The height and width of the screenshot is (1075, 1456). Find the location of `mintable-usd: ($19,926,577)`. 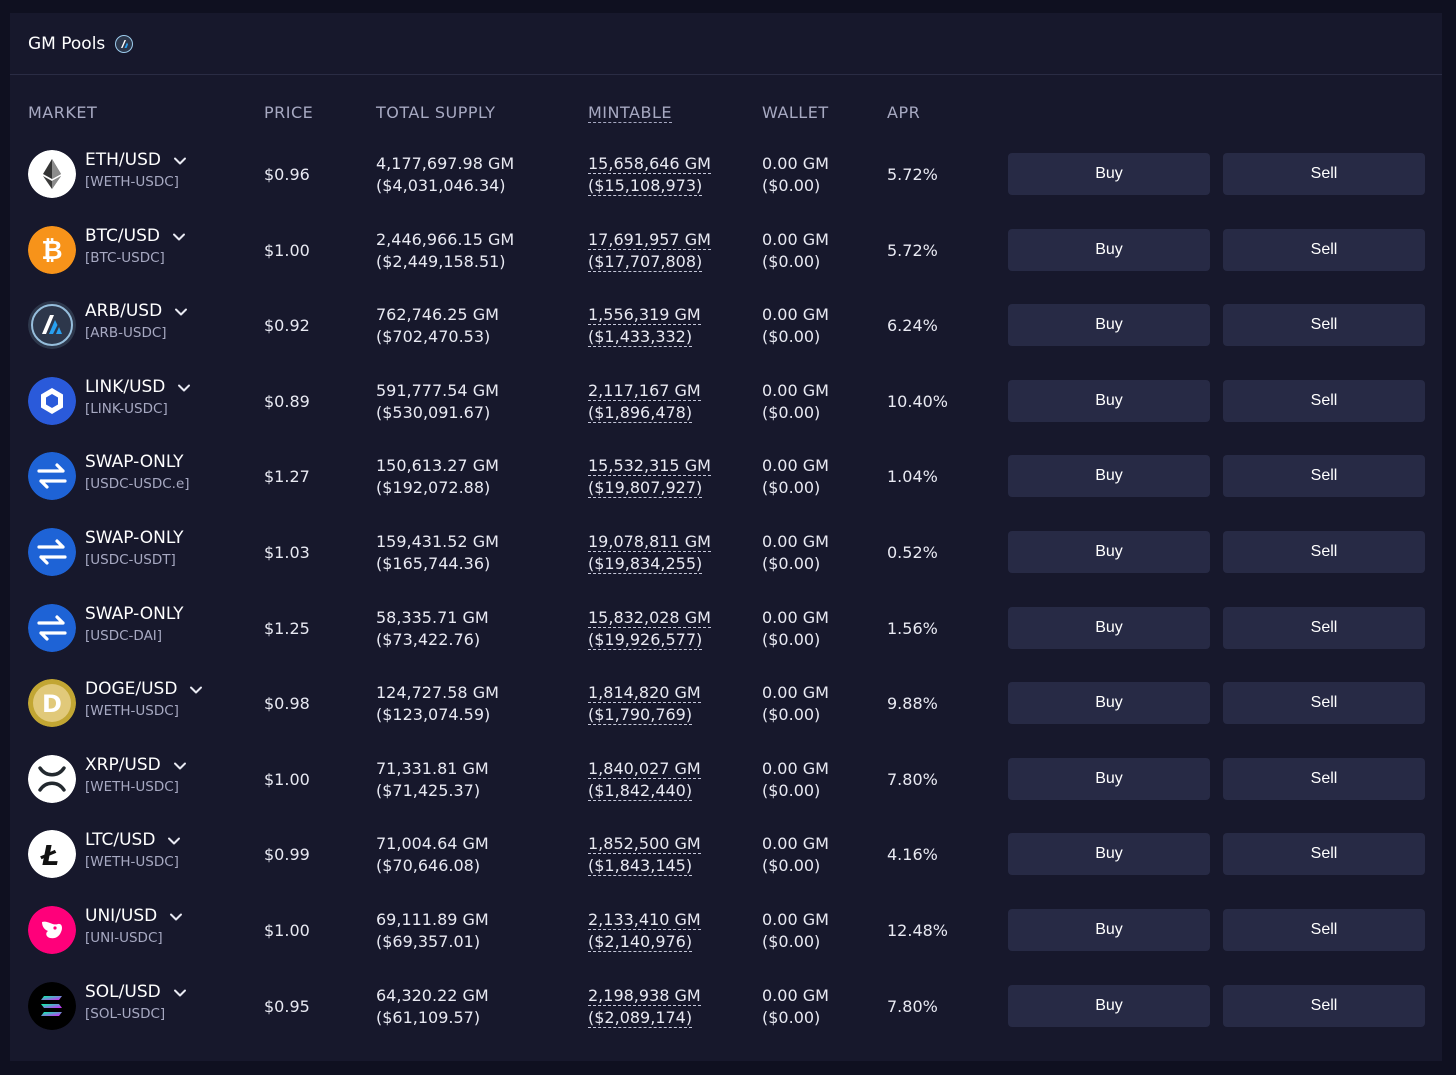

mintable-usd: ($19,926,577) is located at coordinates (645, 640).